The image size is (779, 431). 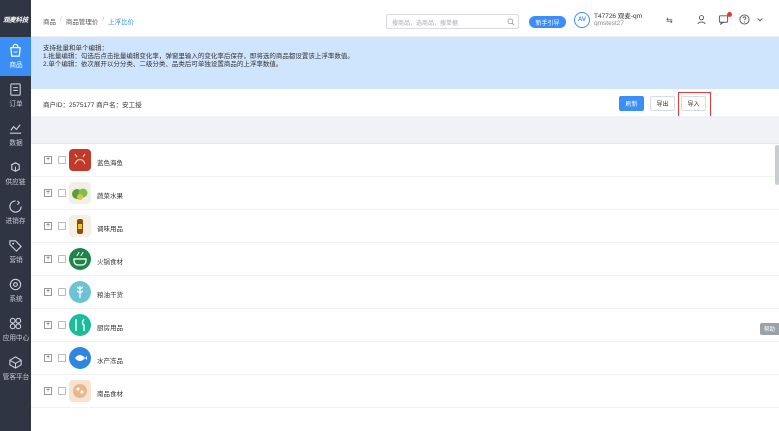 What do you see at coordinates (405, 391) in the screenshot?
I see `table-row: + 南品食材` at bounding box center [405, 391].